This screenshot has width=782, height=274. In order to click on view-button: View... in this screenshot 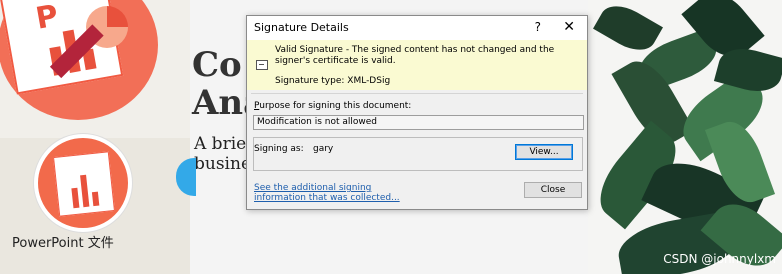, I will do `click(544, 152)`.